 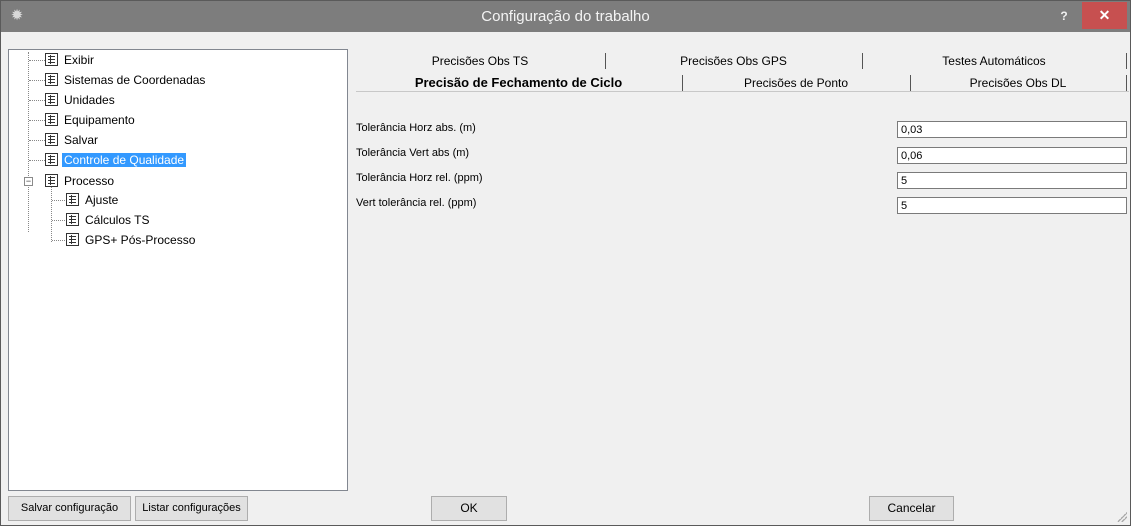 What do you see at coordinates (413, 153) in the screenshot?
I see `tolerancia-vert-abs-label: Tolerância Vert abs (m)` at bounding box center [413, 153].